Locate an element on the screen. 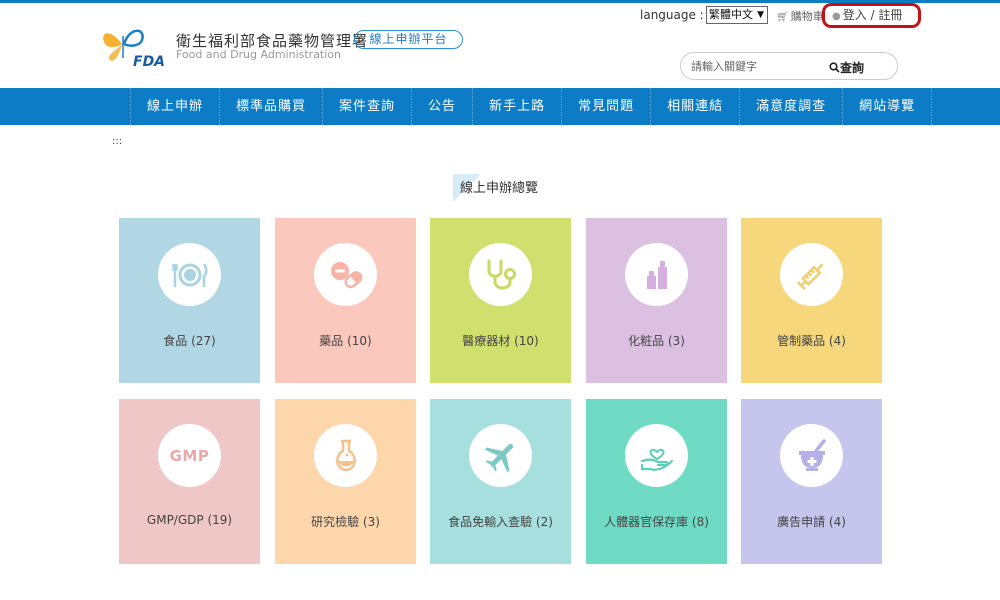 This screenshot has height=600, width=1000. category-tile-advertising: 廣告申請 (4) is located at coordinates (811, 481).